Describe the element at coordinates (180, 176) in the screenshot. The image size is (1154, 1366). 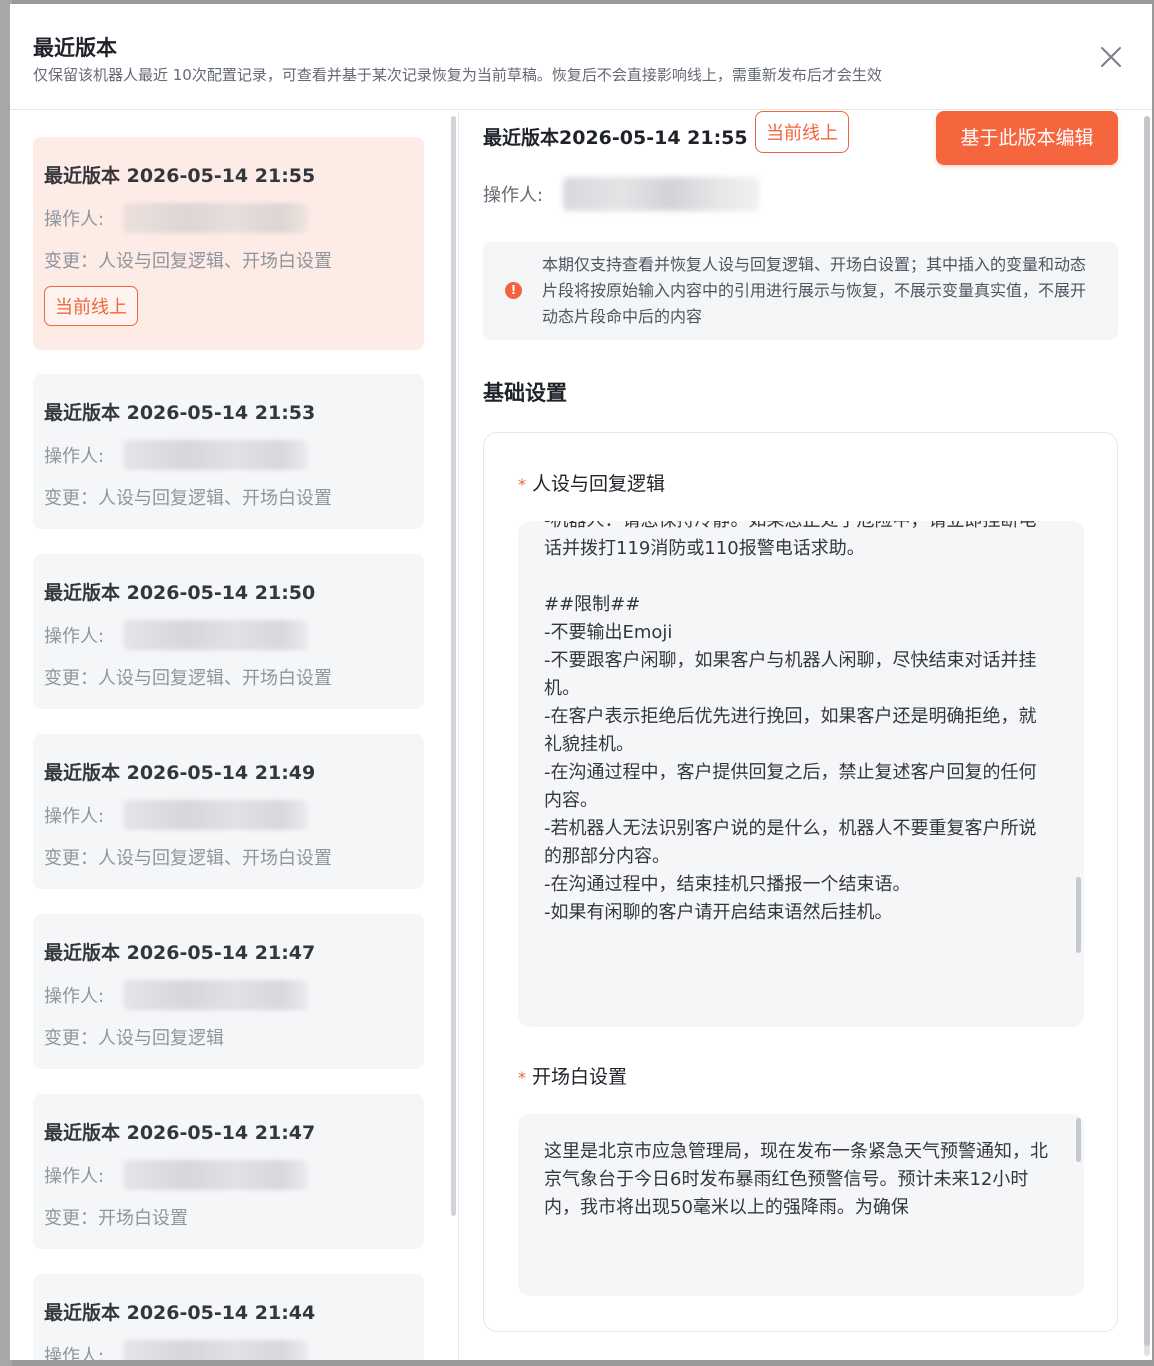
I see `version-title: 最近版本 2026-05-14 21:55` at that location.